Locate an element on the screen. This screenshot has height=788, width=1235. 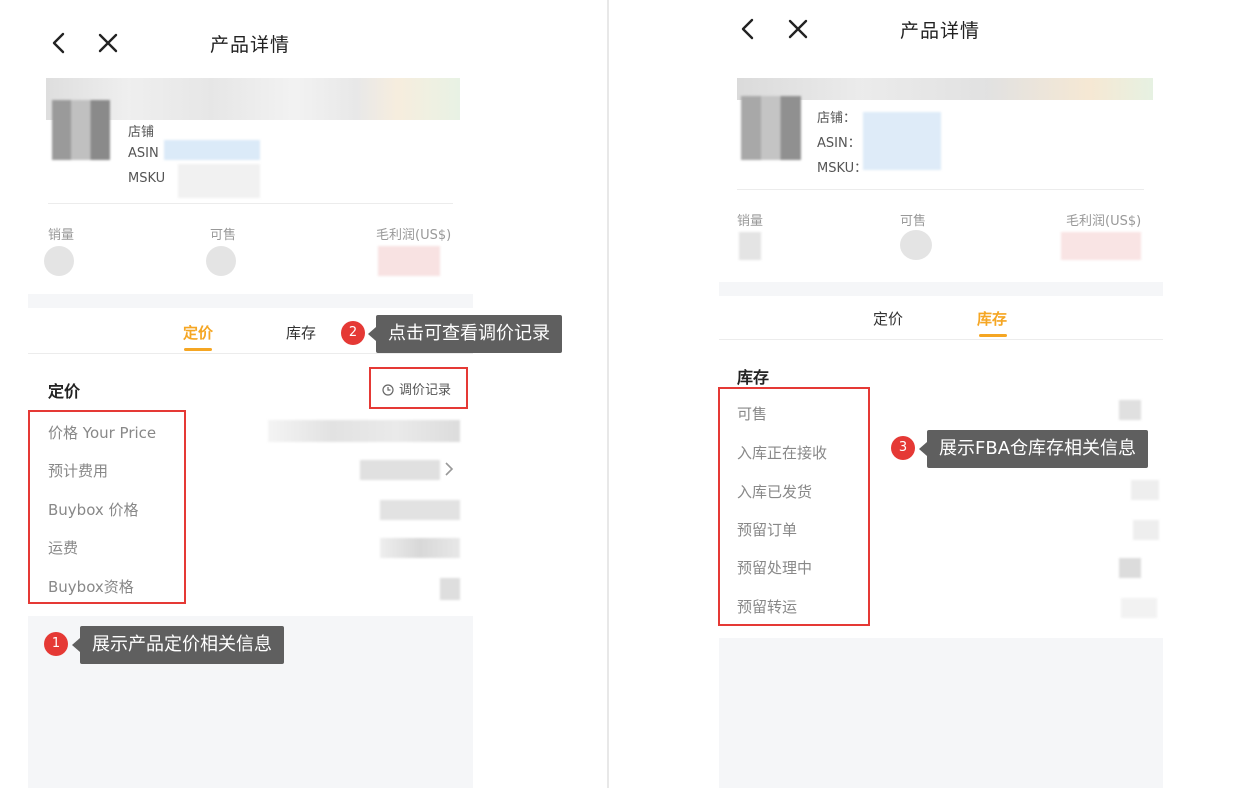
annotation-badge-3: 3 is located at coordinates (903, 448).